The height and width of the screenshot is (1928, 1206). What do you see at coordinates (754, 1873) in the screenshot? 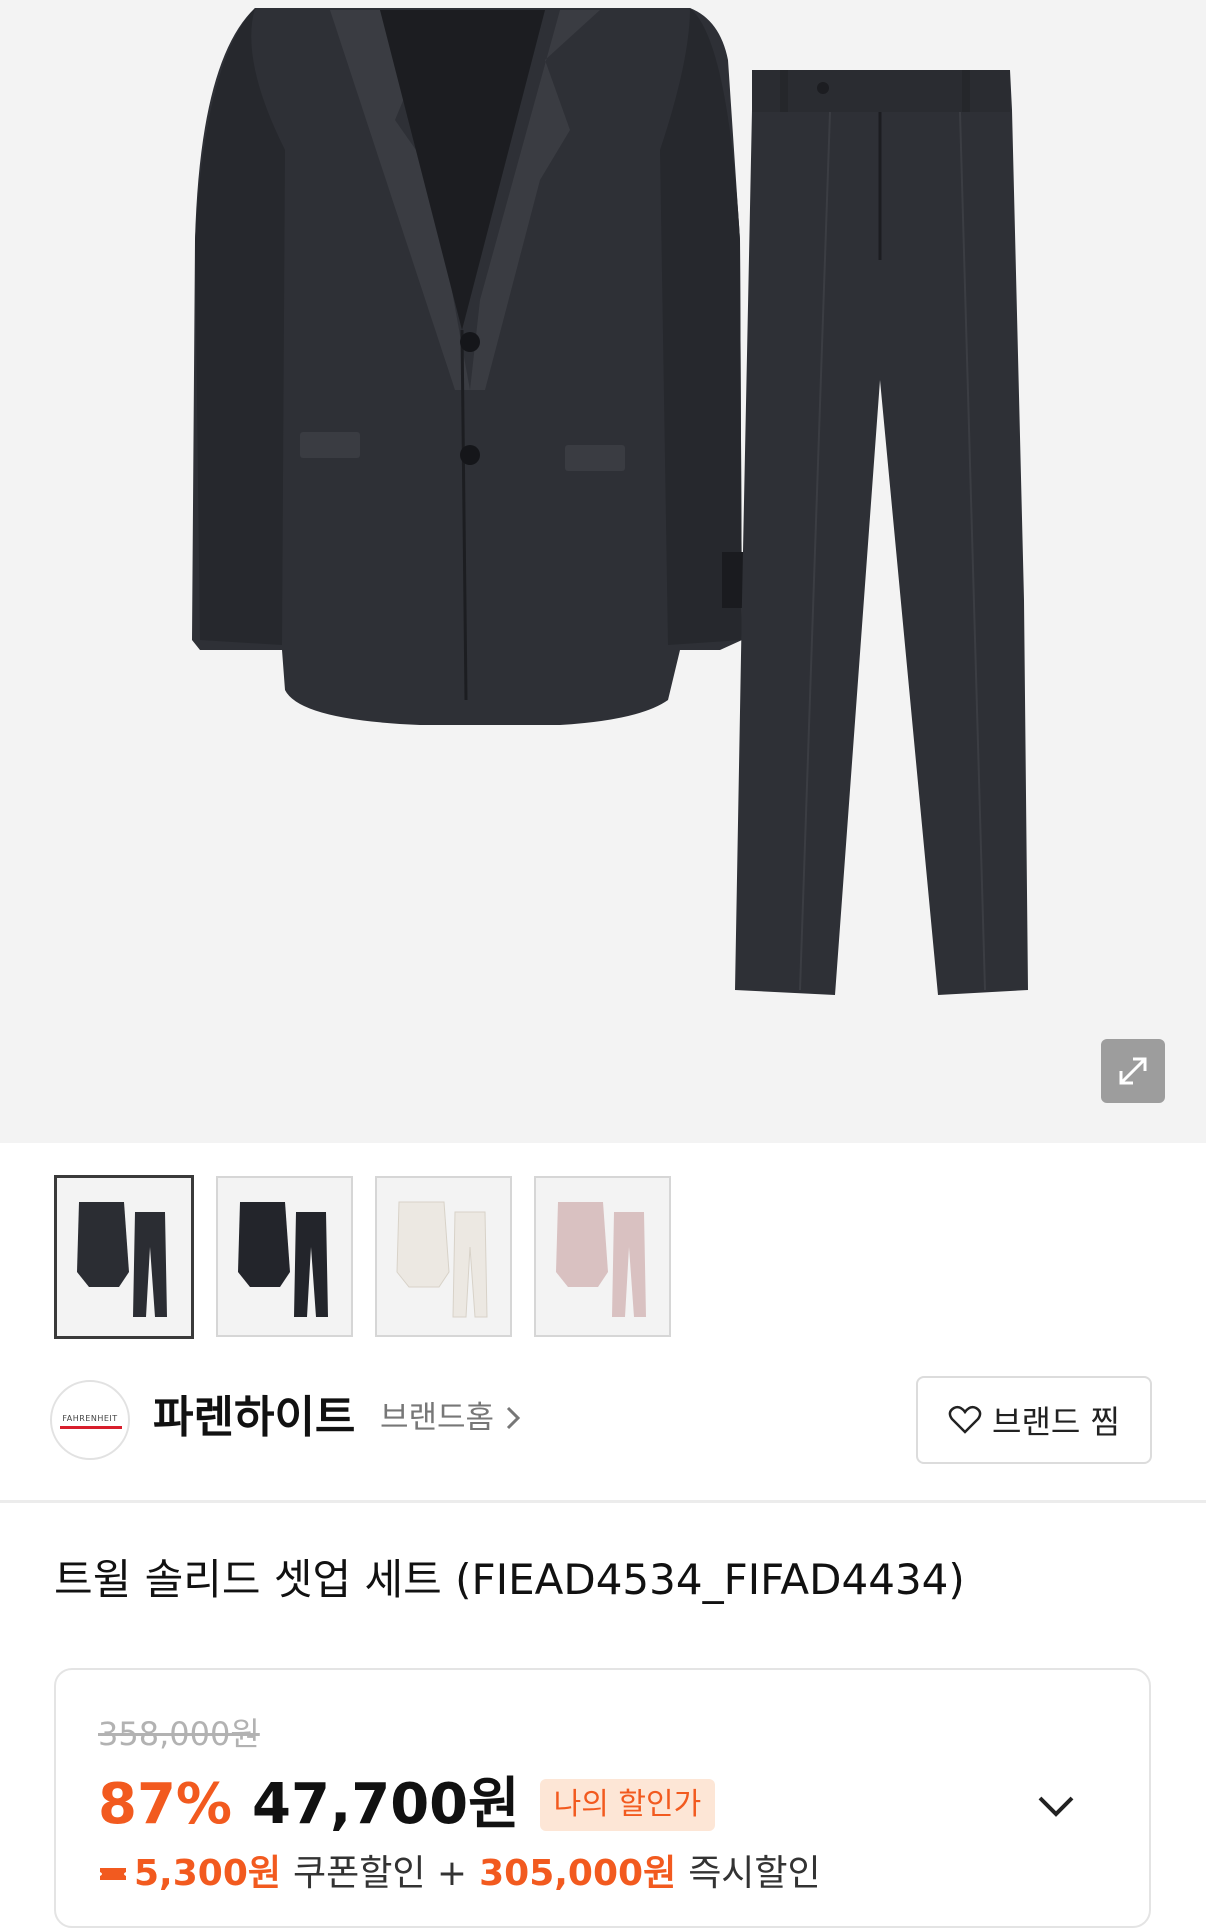
I see `instant-label: 즉시할인` at bounding box center [754, 1873].